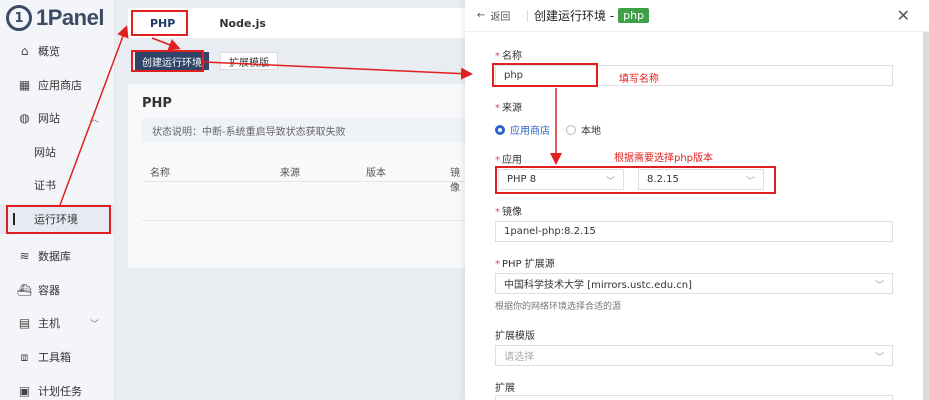  Describe the element at coordinates (24, 51) in the screenshot. I see `home-icon: ⌂` at that location.